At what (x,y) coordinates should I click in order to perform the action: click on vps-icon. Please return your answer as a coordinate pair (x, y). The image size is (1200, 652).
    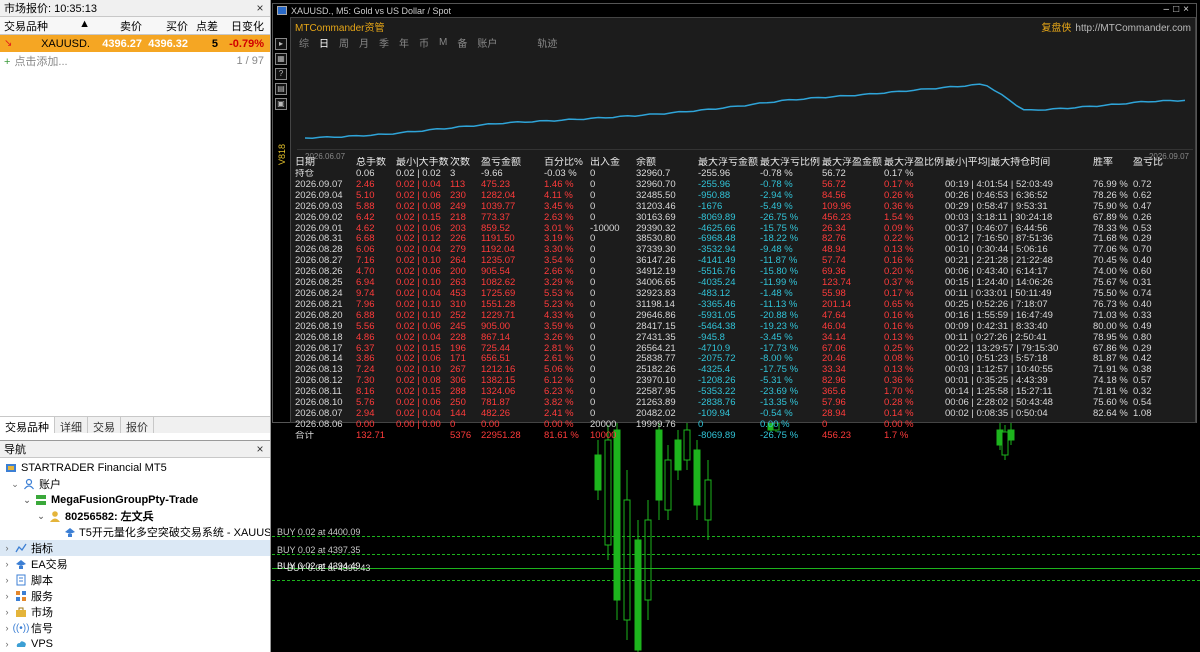
    Looking at the image, I should click on (21, 644).